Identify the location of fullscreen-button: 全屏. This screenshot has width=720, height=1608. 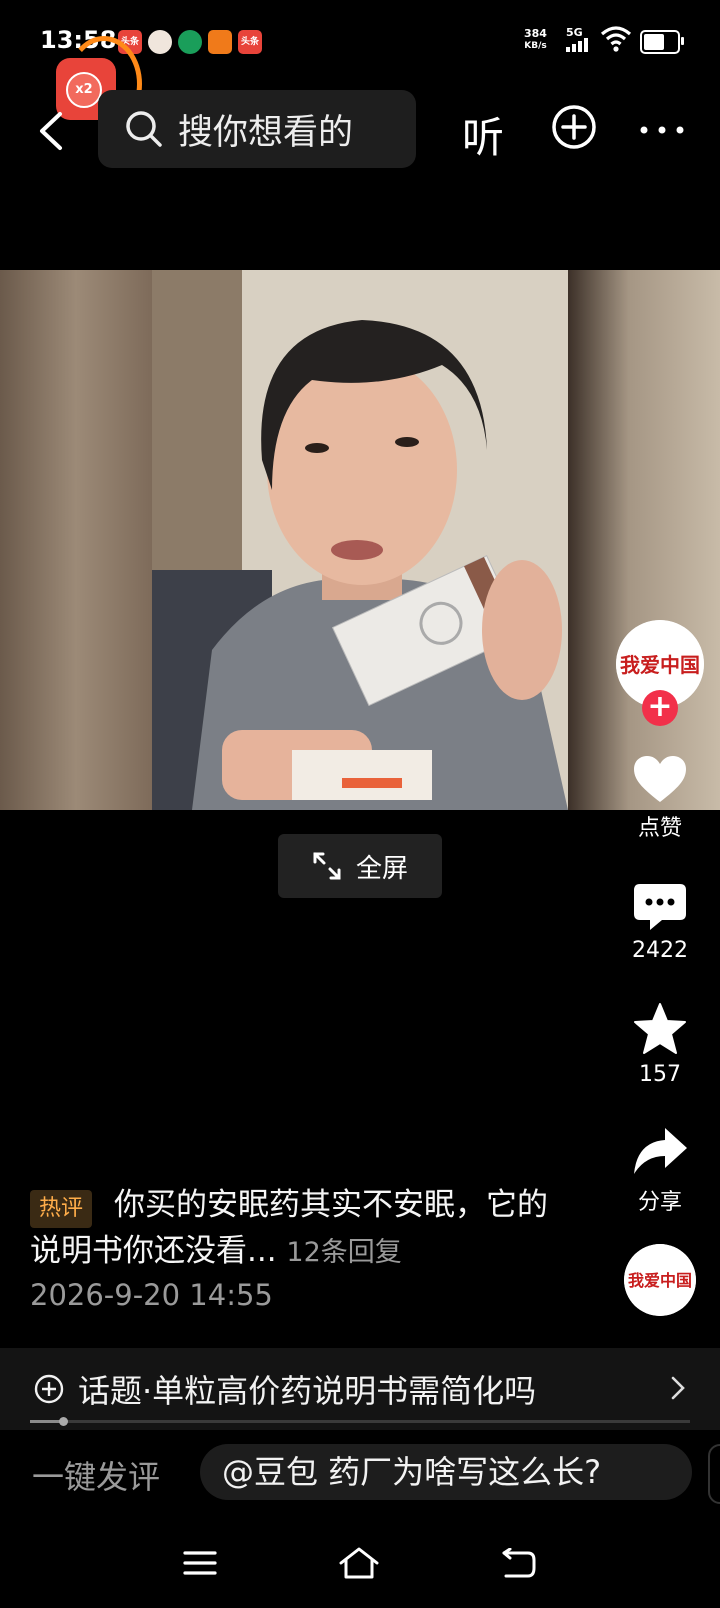
(360, 866).